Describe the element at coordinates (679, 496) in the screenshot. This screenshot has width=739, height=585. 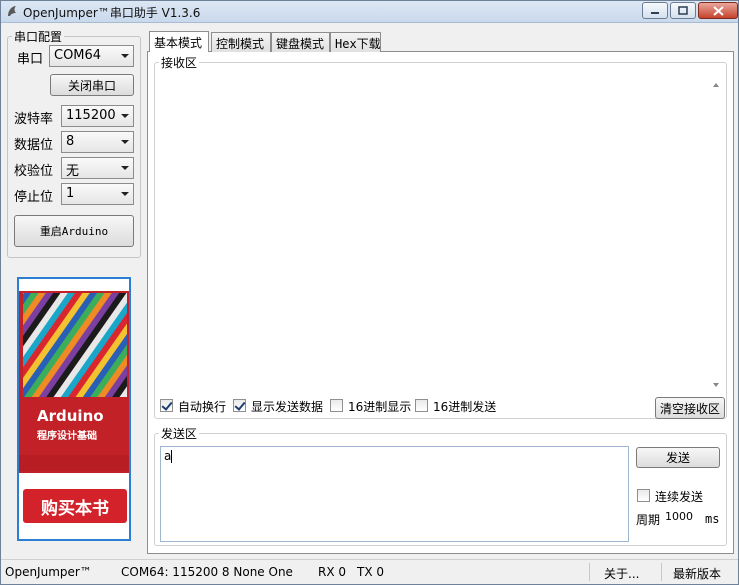
I see `continuous-send-label: 连续发送` at that location.